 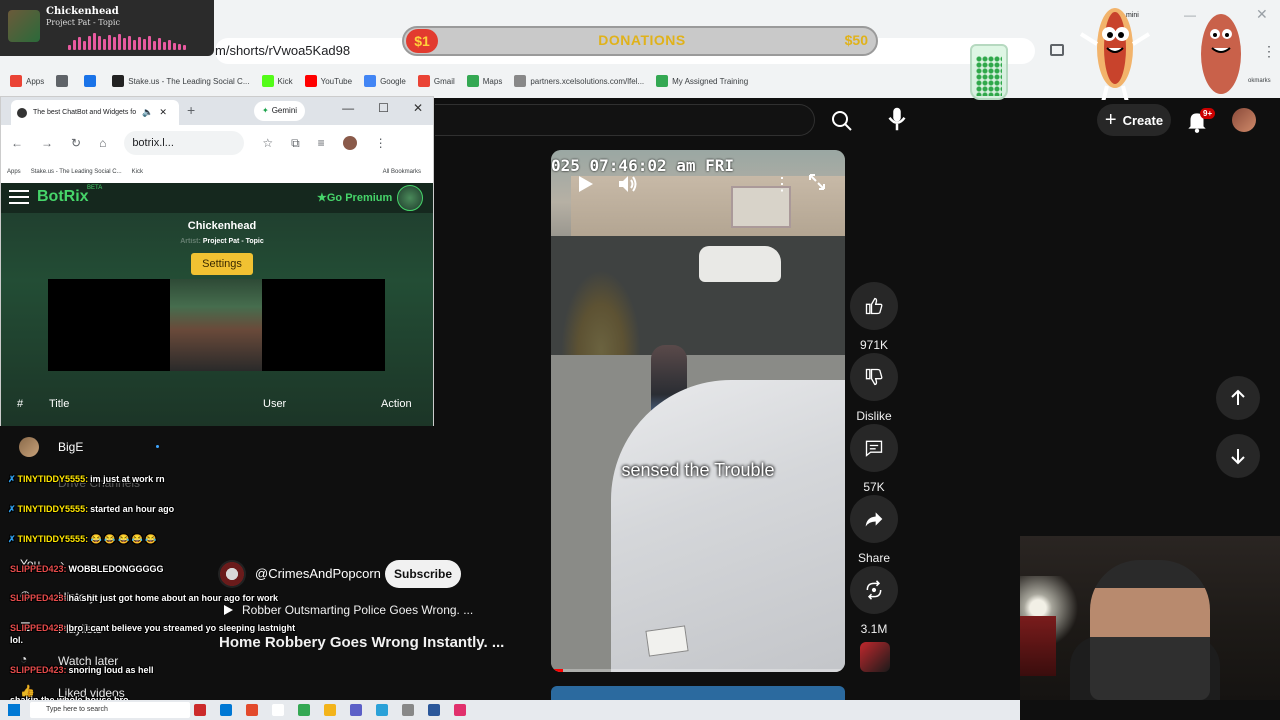 I want to click on bookmark-kick: Kick, so click(x=137, y=172).